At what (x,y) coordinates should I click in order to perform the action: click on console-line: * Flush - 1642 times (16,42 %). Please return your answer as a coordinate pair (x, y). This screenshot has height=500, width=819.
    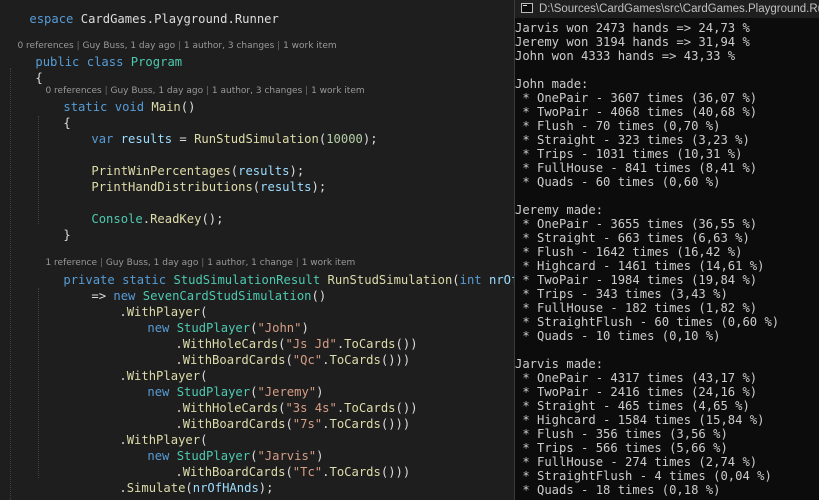
    Looking at the image, I should click on (629, 252).